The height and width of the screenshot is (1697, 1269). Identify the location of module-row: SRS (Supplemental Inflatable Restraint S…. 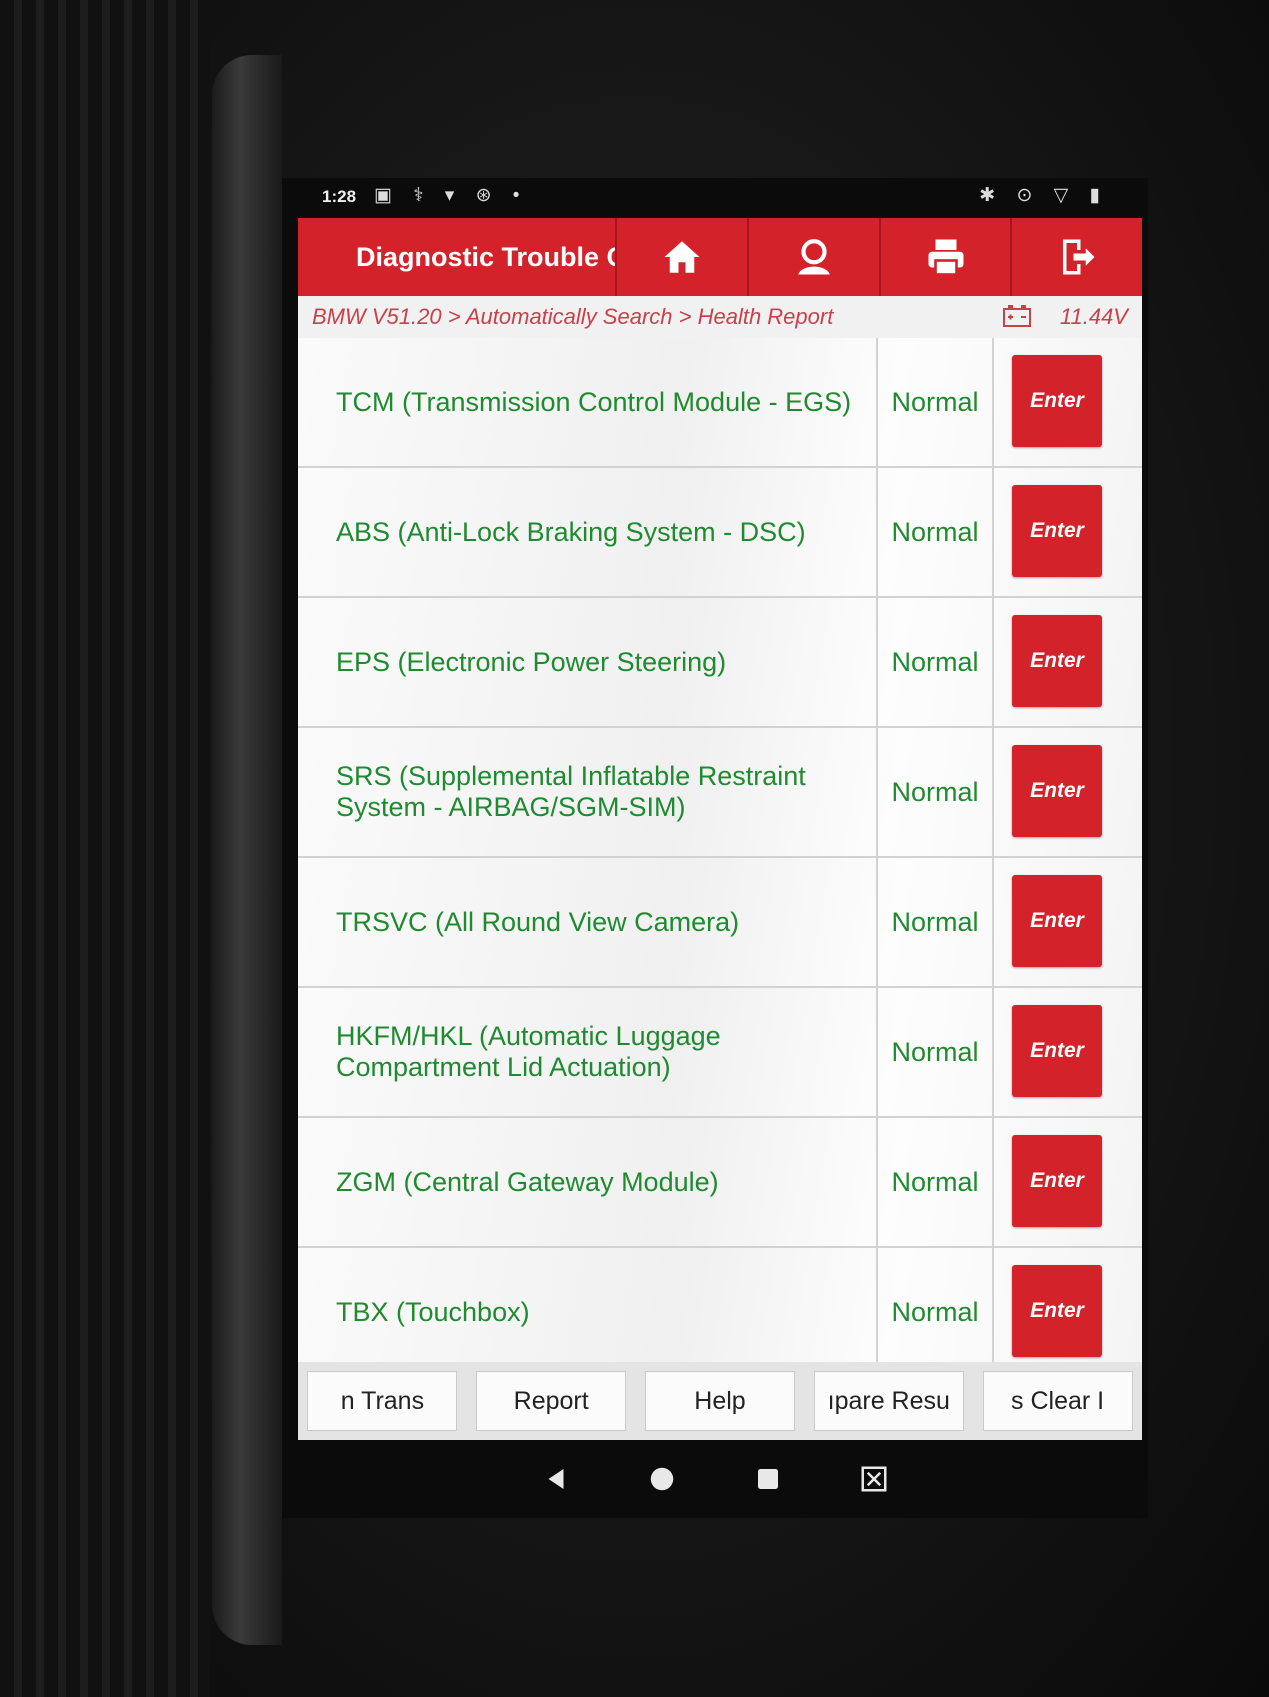
(720, 793).